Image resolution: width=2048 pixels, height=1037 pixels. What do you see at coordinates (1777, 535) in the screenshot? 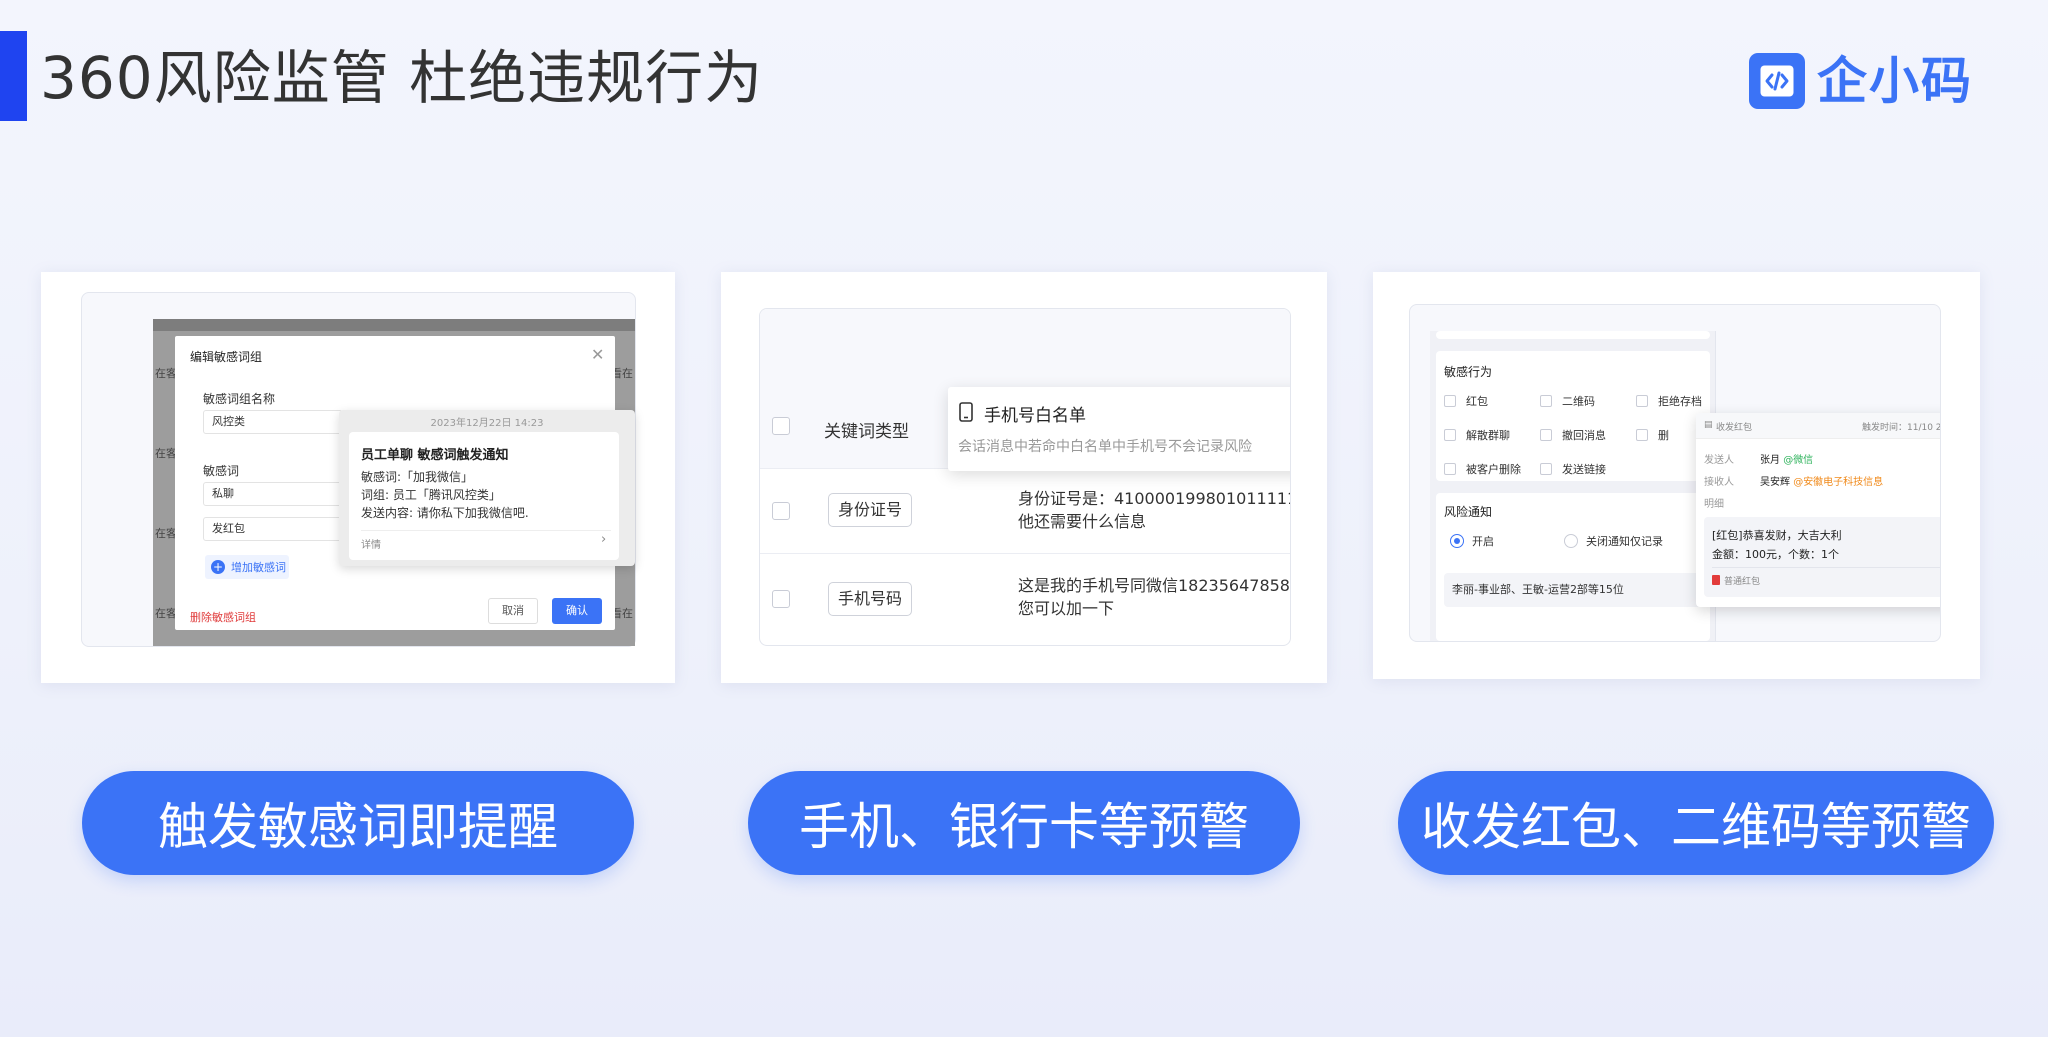
I see `message-line: [红包]恭喜发财，大吉大利` at bounding box center [1777, 535].